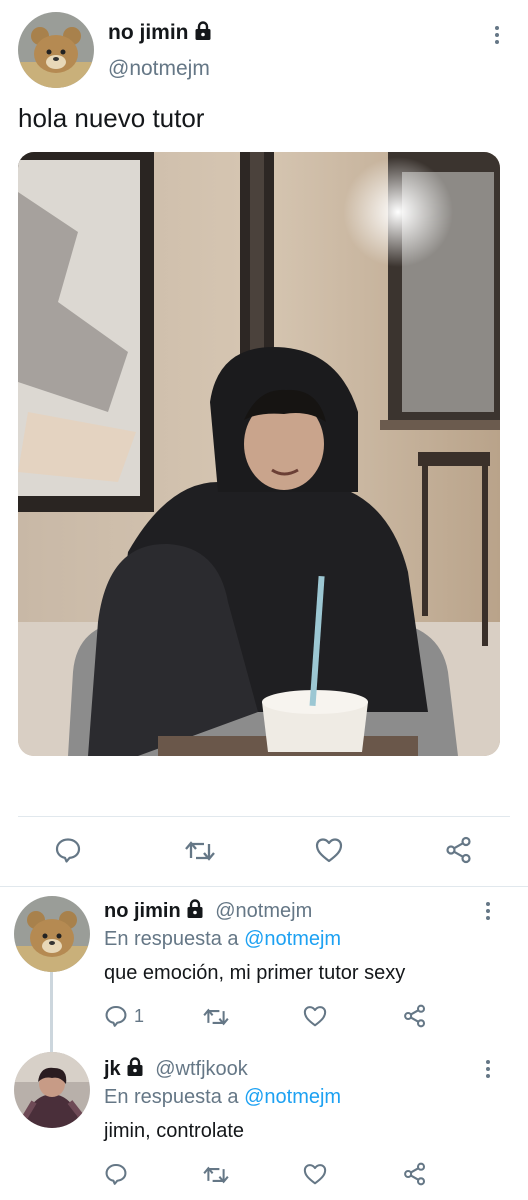 This screenshot has width=528, height=1200. Describe the element at coordinates (112, 1069) in the screenshot. I see `reply-display-name: jk` at that location.